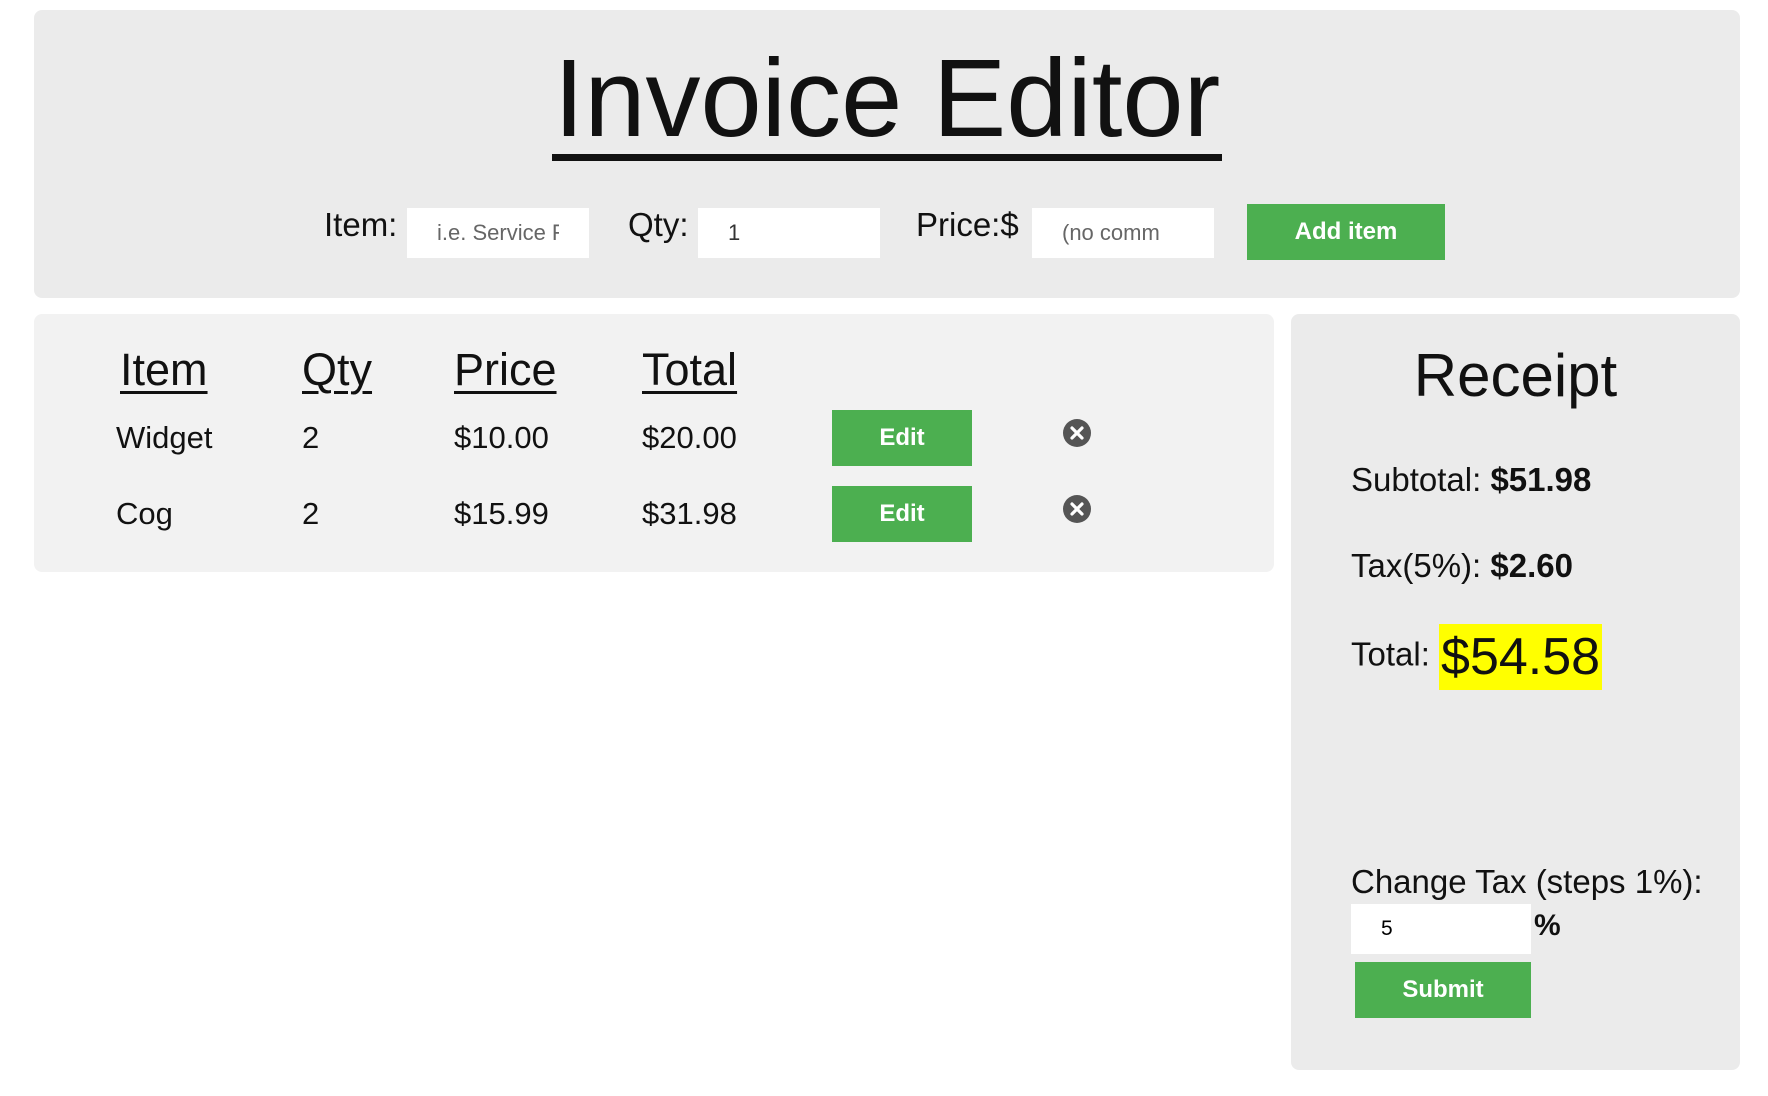 The image size is (1768, 1096). I want to click on subtotal-label: Subtotal:, so click(1416, 479).